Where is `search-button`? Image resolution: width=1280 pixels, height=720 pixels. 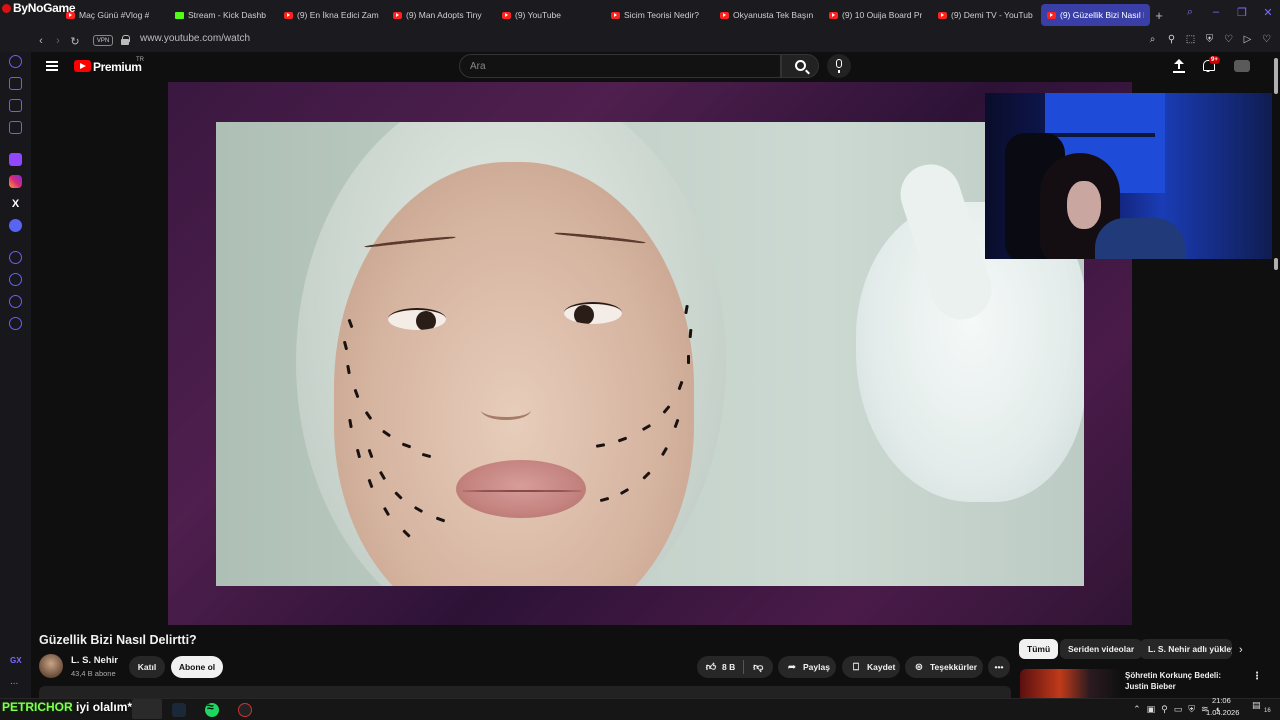
search-button is located at coordinates (800, 66).